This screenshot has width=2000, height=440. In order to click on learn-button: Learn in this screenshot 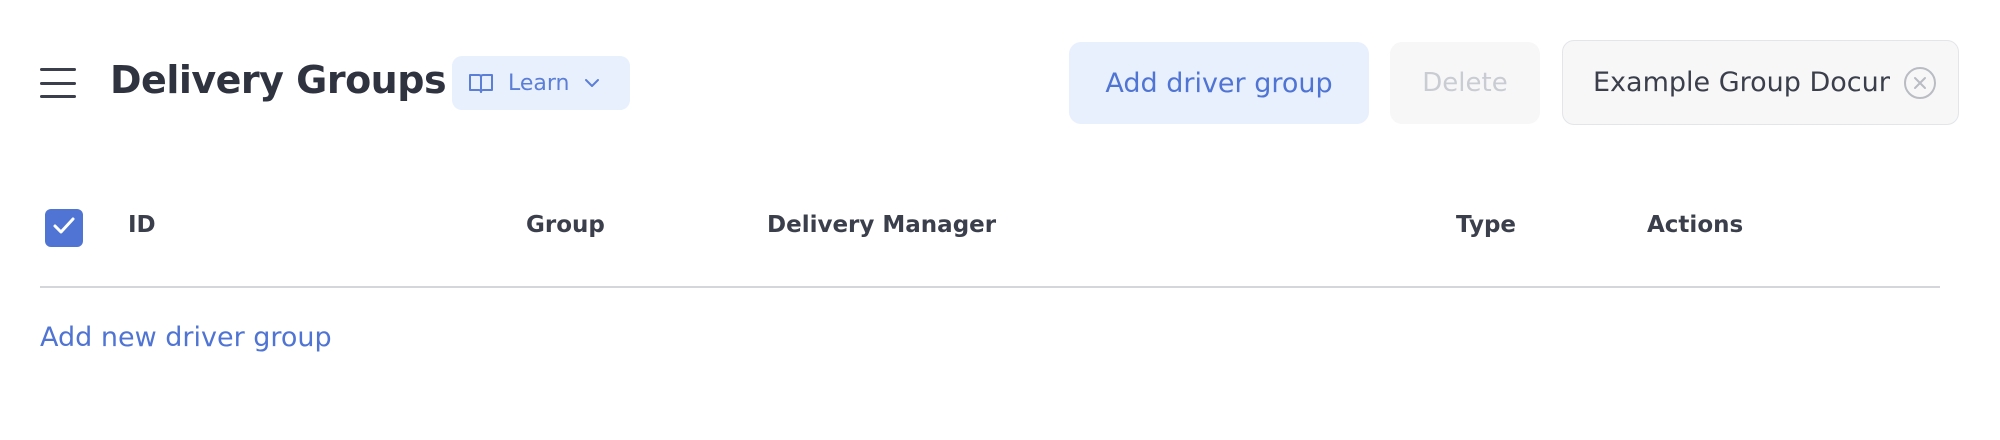, I will do `click(541, 83)`.